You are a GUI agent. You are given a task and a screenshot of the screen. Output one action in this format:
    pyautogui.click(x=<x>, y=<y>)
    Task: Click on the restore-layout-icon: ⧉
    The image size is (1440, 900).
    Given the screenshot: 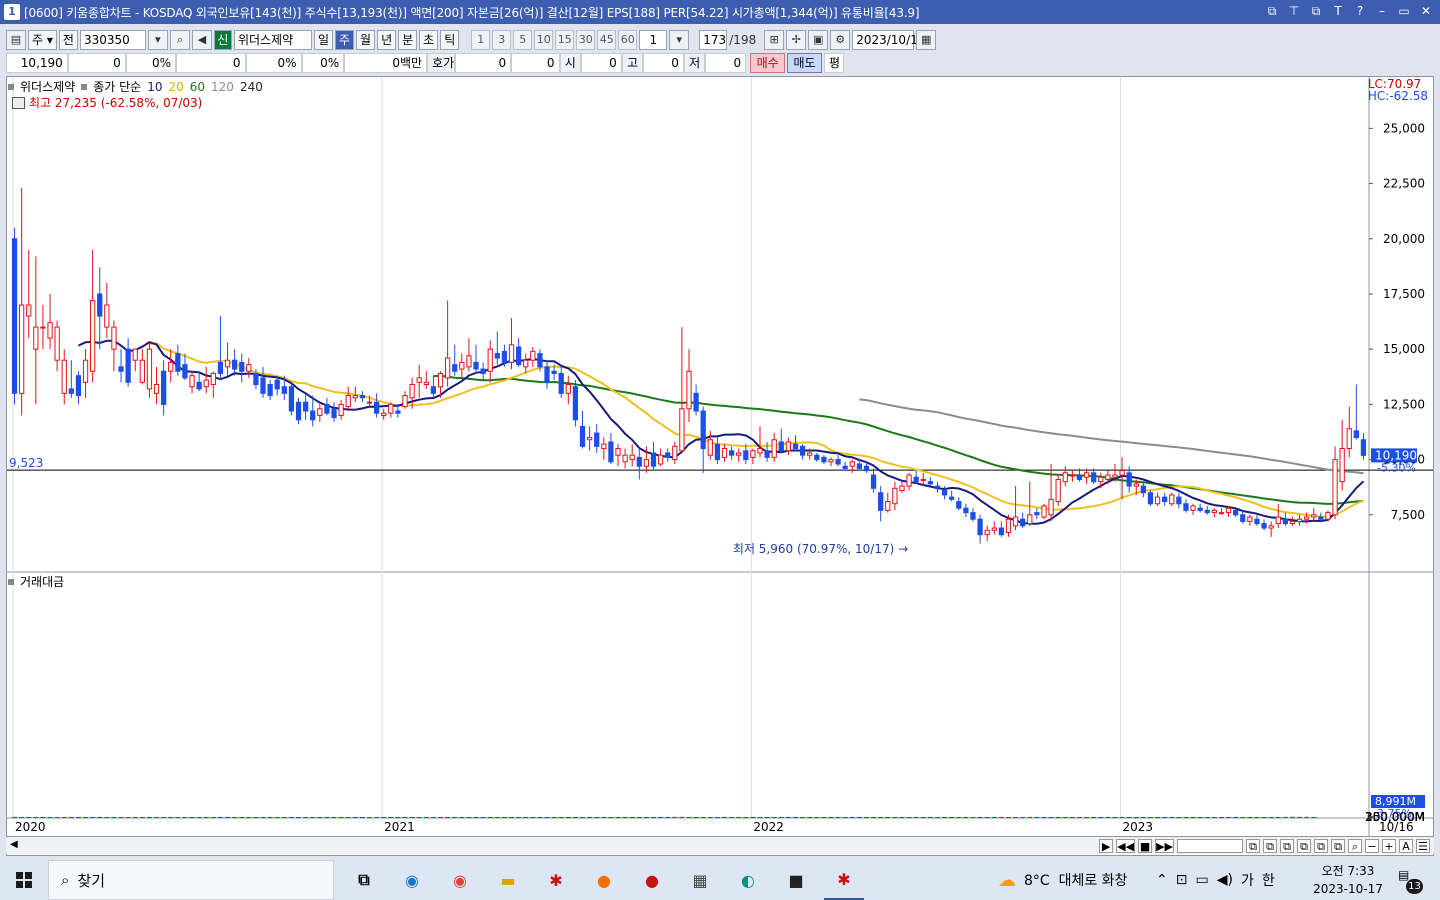 What is the action you would take?
    pyautogui.click(x=1272, y=11)
    